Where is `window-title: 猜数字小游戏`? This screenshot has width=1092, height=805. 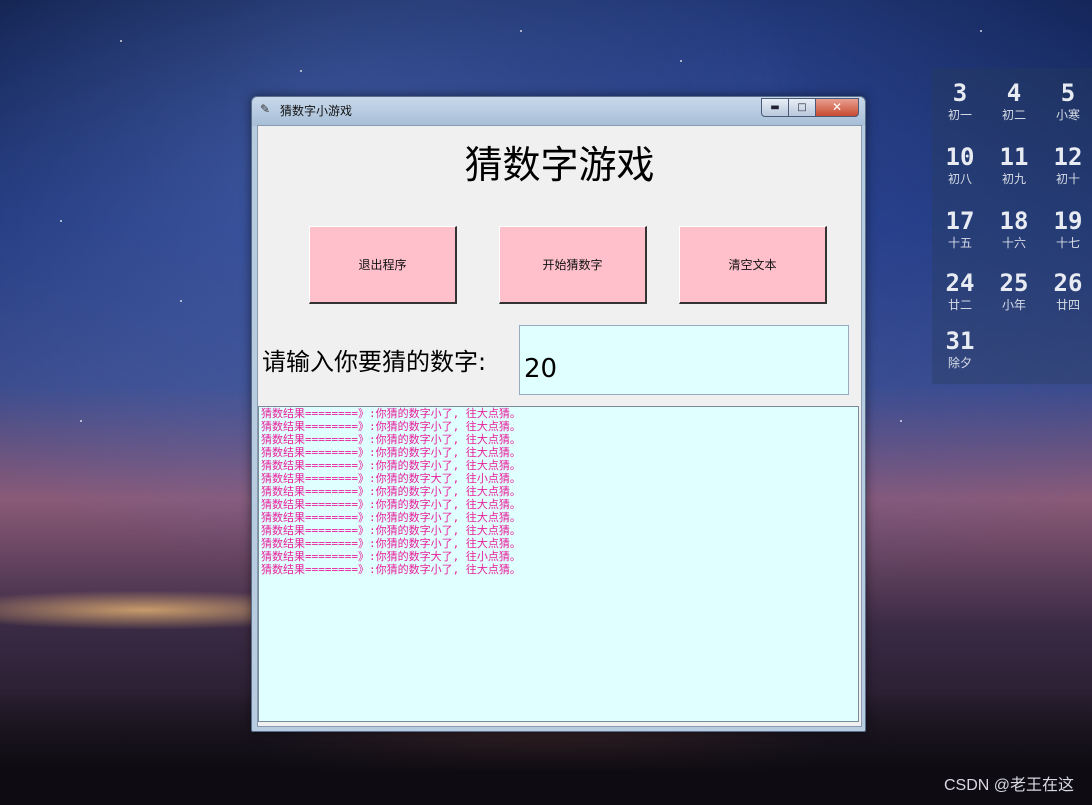 window-title: 猜数字小游戏 is located at coordinates (316, 111).